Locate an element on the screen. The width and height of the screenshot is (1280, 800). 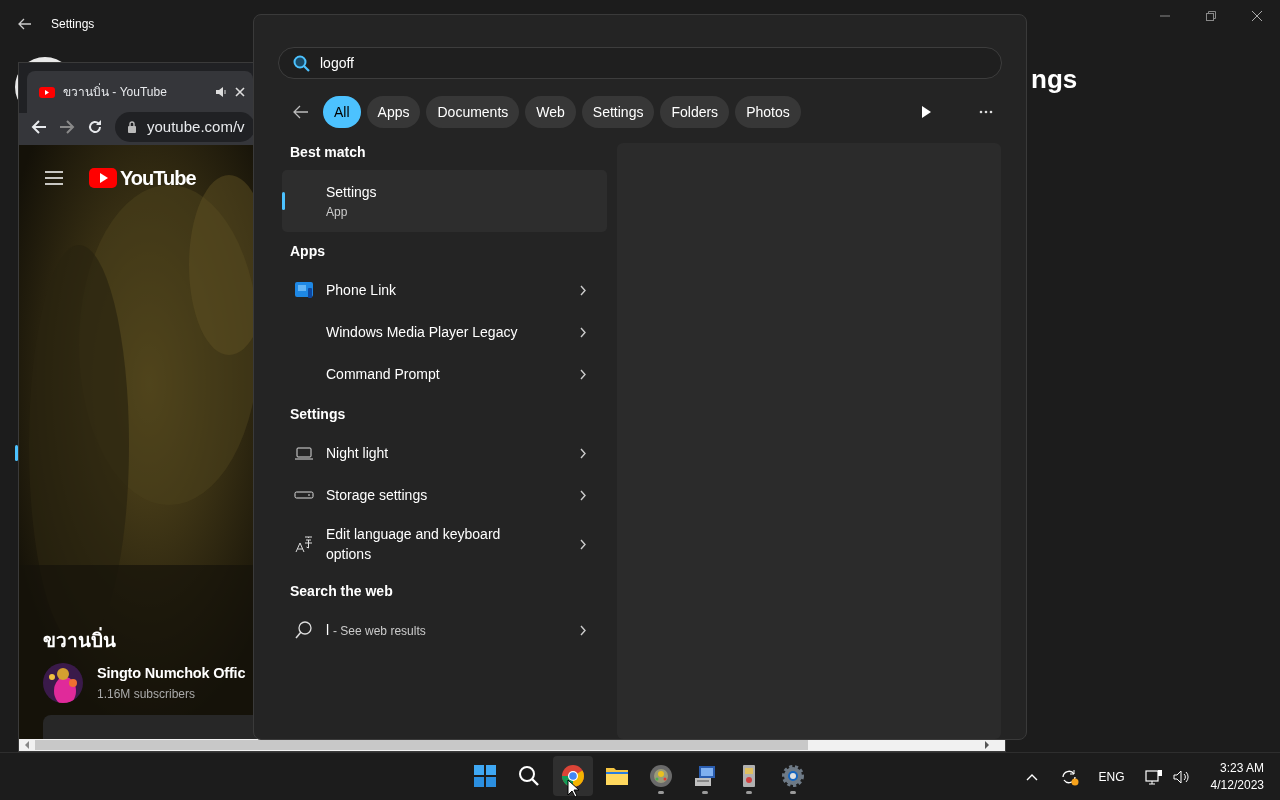
play-icon is located at coordinates (926, 112).